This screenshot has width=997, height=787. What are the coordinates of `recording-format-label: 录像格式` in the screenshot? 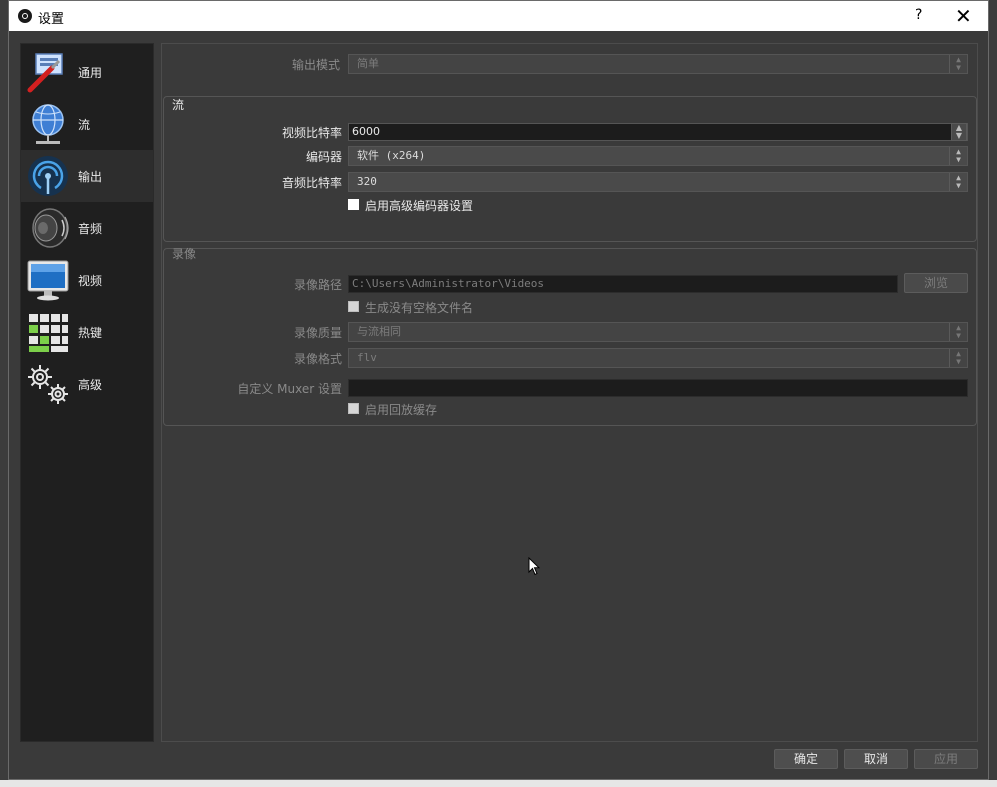 It's located at (317, 359).